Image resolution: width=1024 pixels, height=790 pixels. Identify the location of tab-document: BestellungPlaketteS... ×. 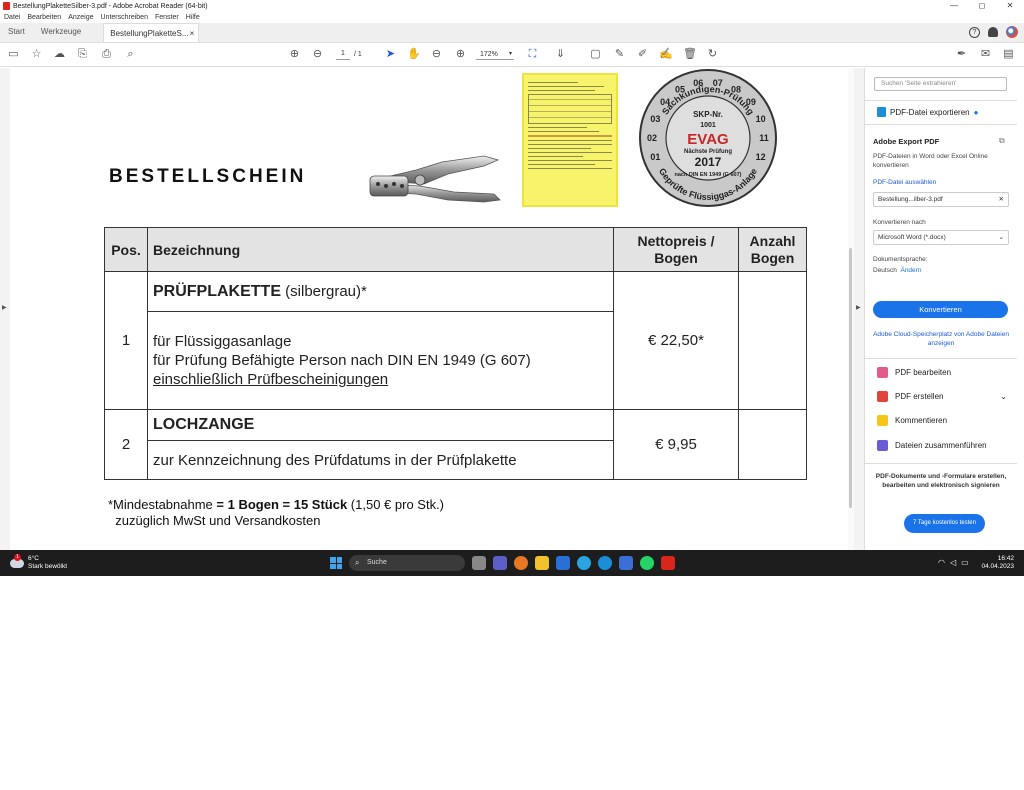
(151, 33).